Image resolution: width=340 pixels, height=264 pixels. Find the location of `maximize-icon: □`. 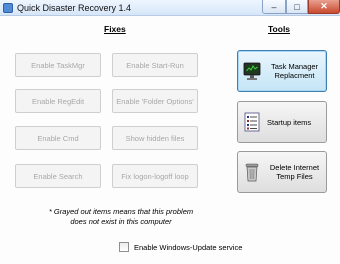

maximize-icon: □ is located at coordinates (297, 6).